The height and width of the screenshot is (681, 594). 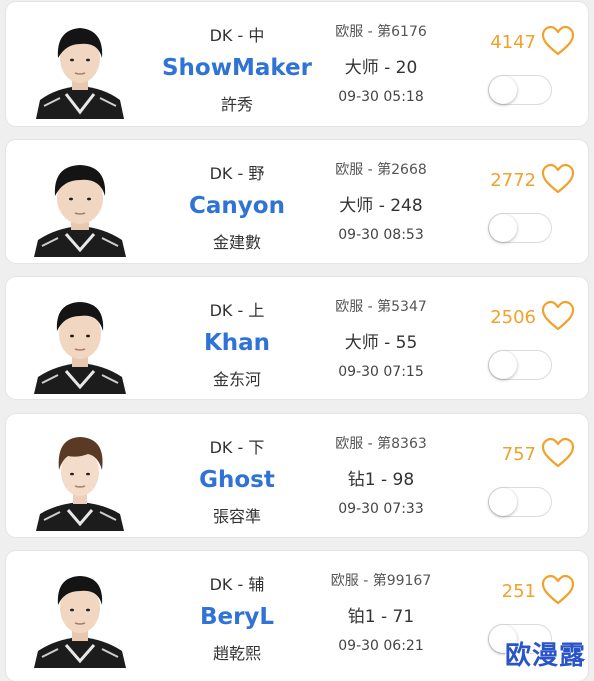 What do you see at coordinates (381, 444) in the screenshot?
I see `server-rank-position: 欧服 - 第8363` at bounding box center [381, 444].